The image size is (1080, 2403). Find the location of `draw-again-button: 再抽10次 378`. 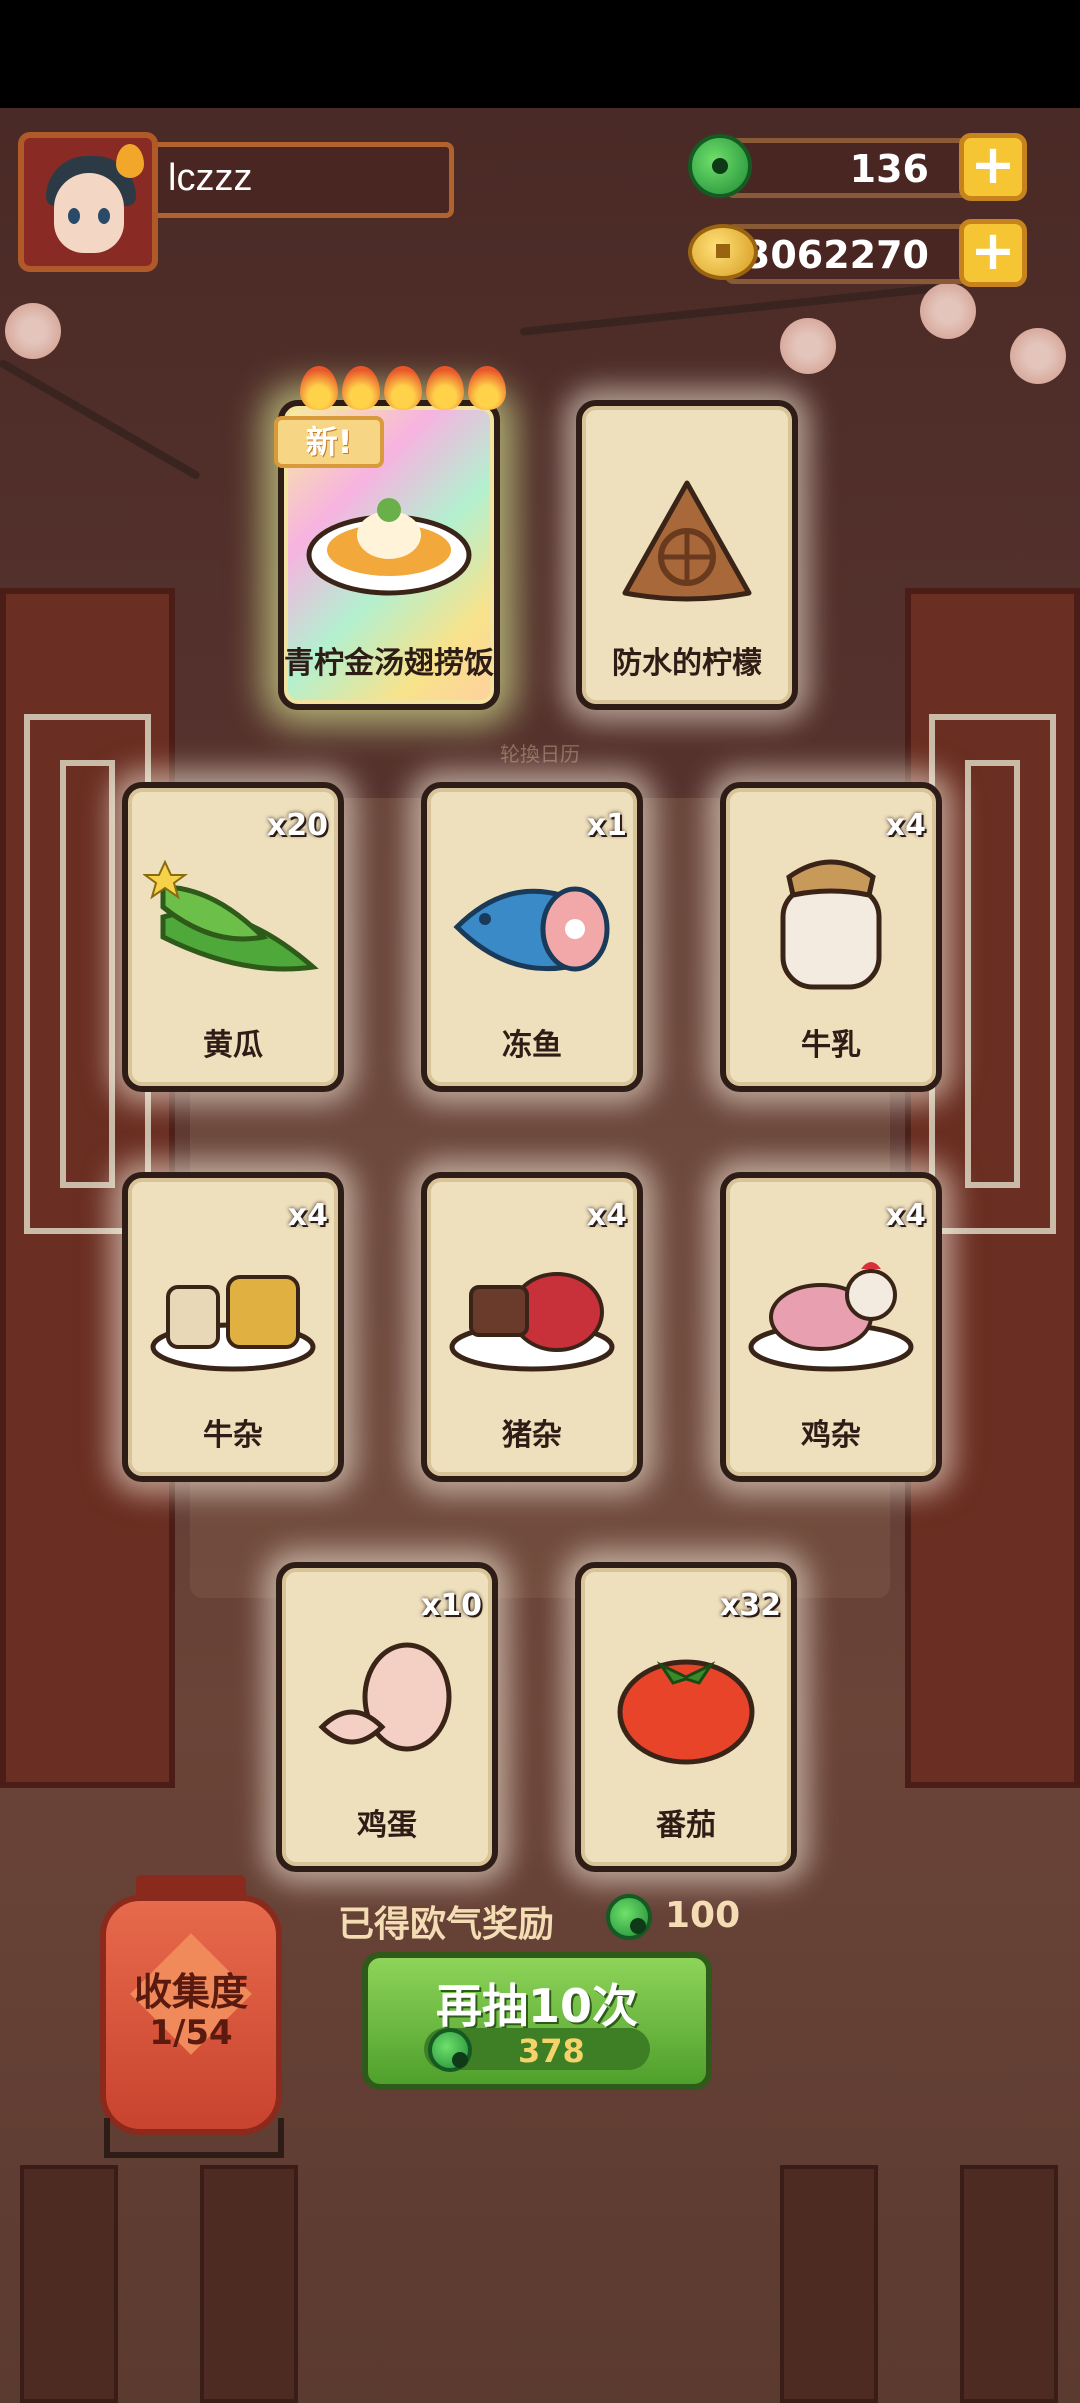

draw-again-button: 再抽10次 378 is located at coordinates (537, 2021).